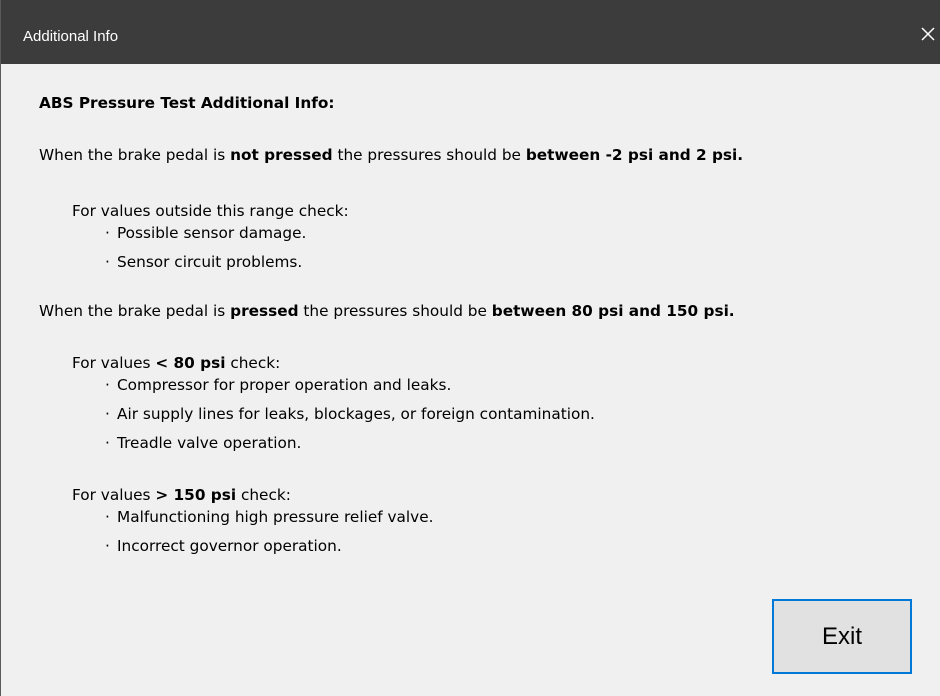 Image resolution: width=940 pixels, height=696 pixels. Describe the element at coordinates (842, 636) in the screenshot. I see `exit-button: Exit` at that location.